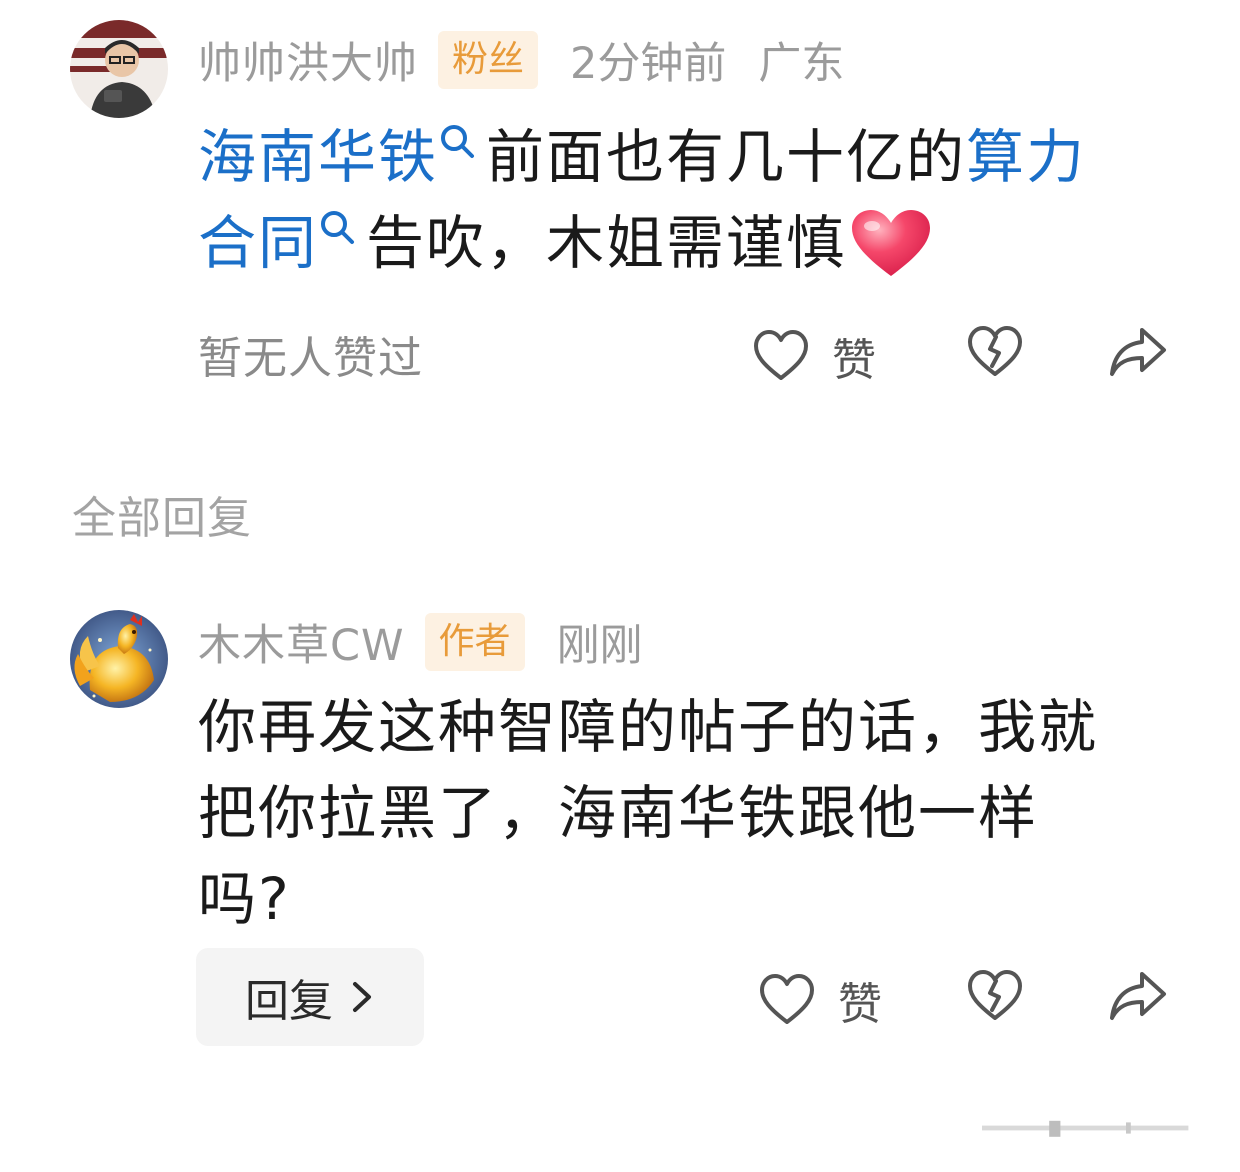 This screenshot has height=1172, width=1240. Describe the element at coordinates (488, 60) in the screenshot. I see `fan-badge: 粉丝` at that location.